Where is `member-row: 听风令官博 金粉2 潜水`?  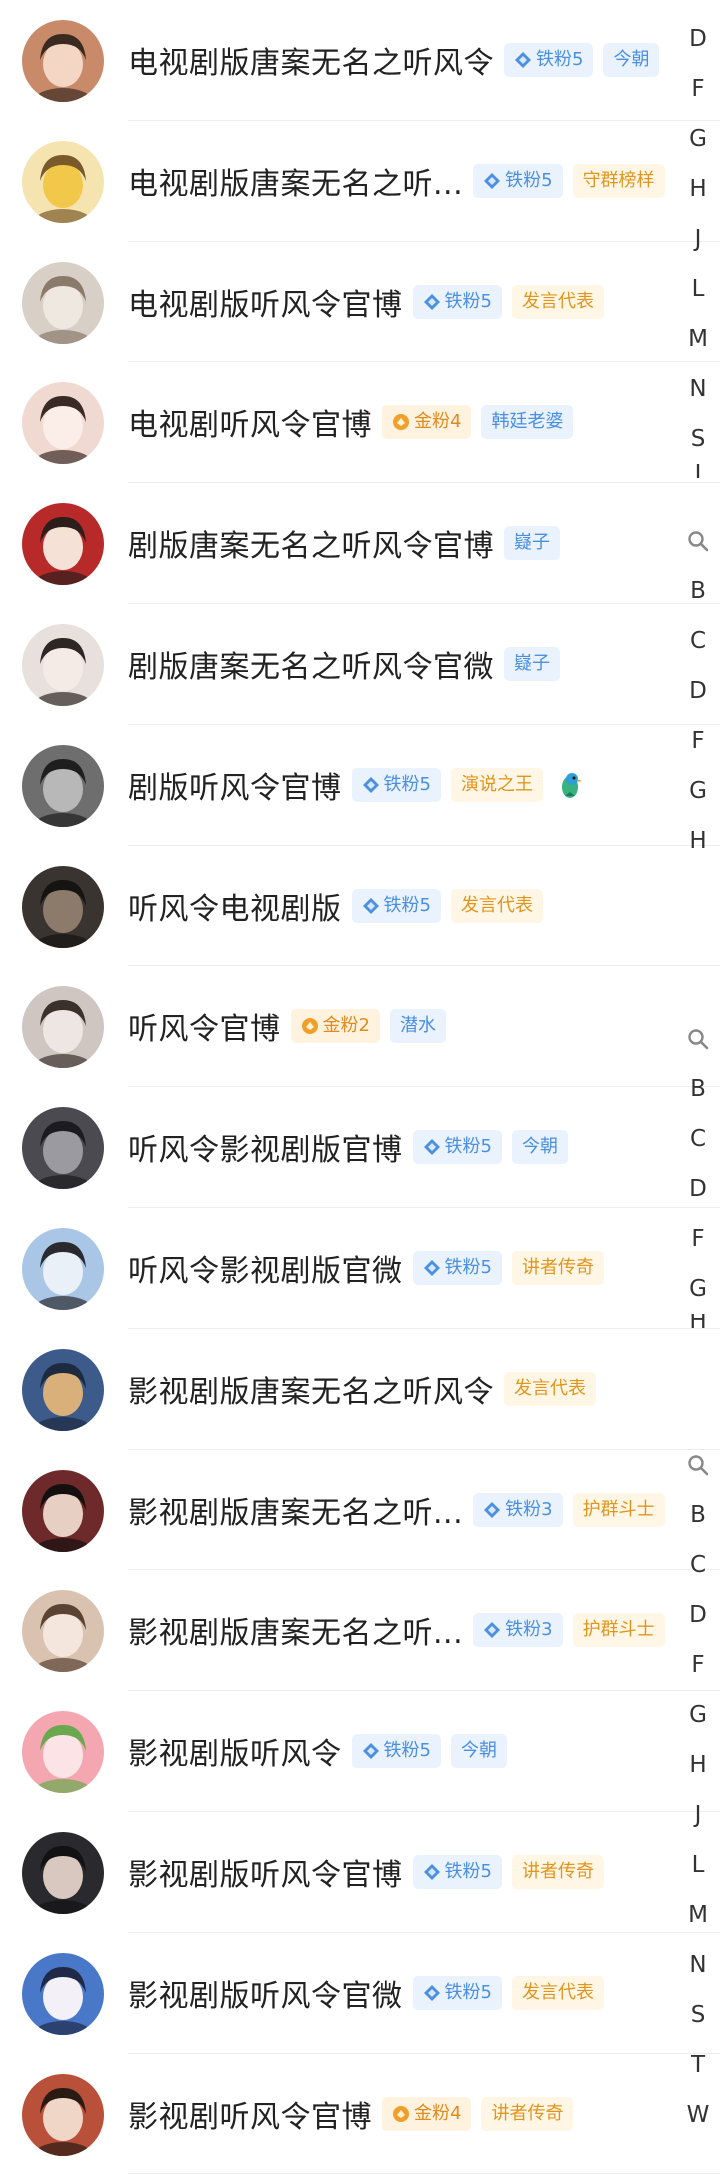
member-row: 听风令官博 金粉2 潜水 is located at coordinates (360, 1027).